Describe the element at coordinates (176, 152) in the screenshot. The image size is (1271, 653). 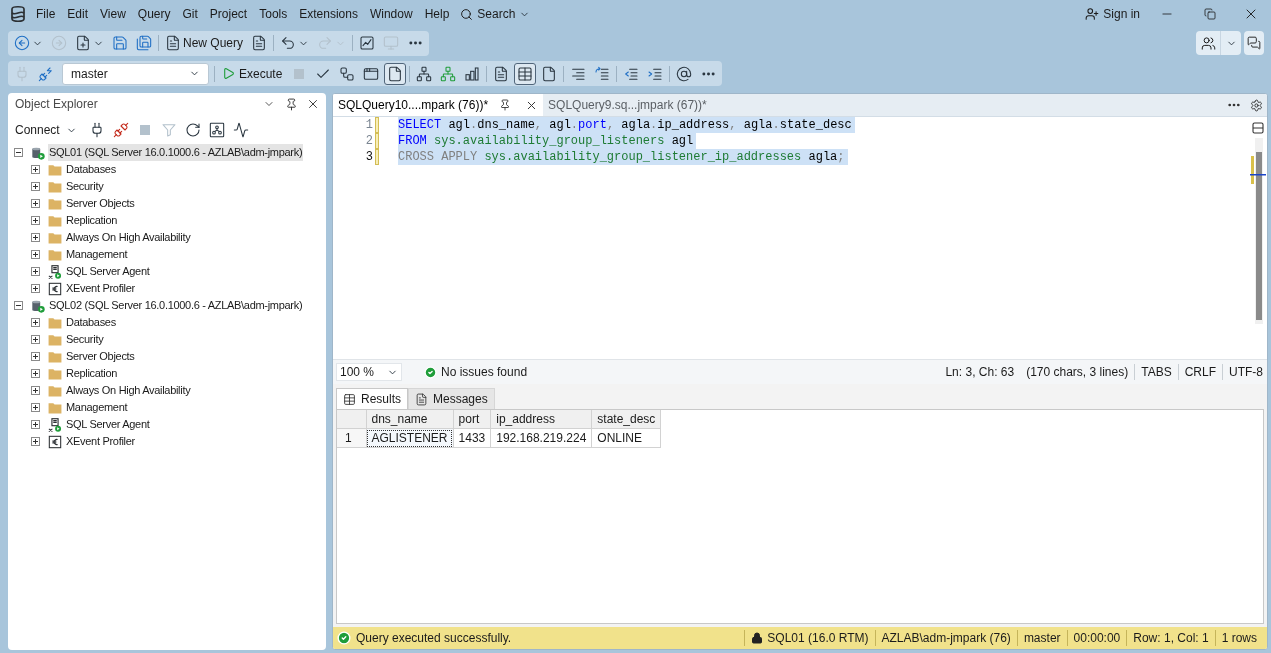
I see `tree-item: SQL01 (SQL Server 16.0.1000.6 - AZLAB\adm-jmpark)` at that location.